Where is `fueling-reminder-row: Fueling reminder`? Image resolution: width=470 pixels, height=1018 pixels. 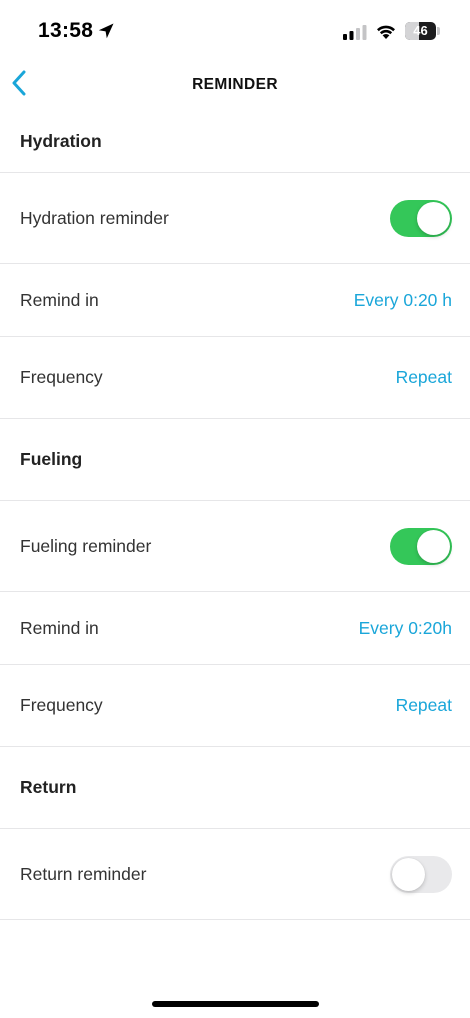
fueling-reminder-row: Fueling reminder is located at coordinates (235, 546).